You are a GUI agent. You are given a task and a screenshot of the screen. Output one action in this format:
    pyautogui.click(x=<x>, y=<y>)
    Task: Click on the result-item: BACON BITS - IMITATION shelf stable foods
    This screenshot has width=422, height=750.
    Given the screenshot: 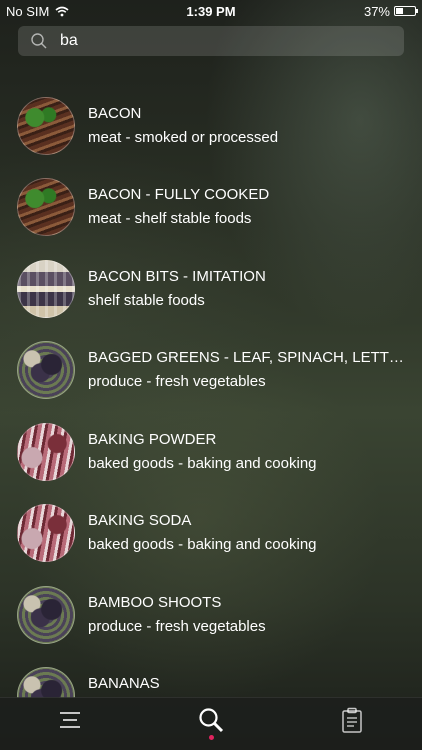 What is the action you would take?
    pyautogui.click(x=211, y=289)
    